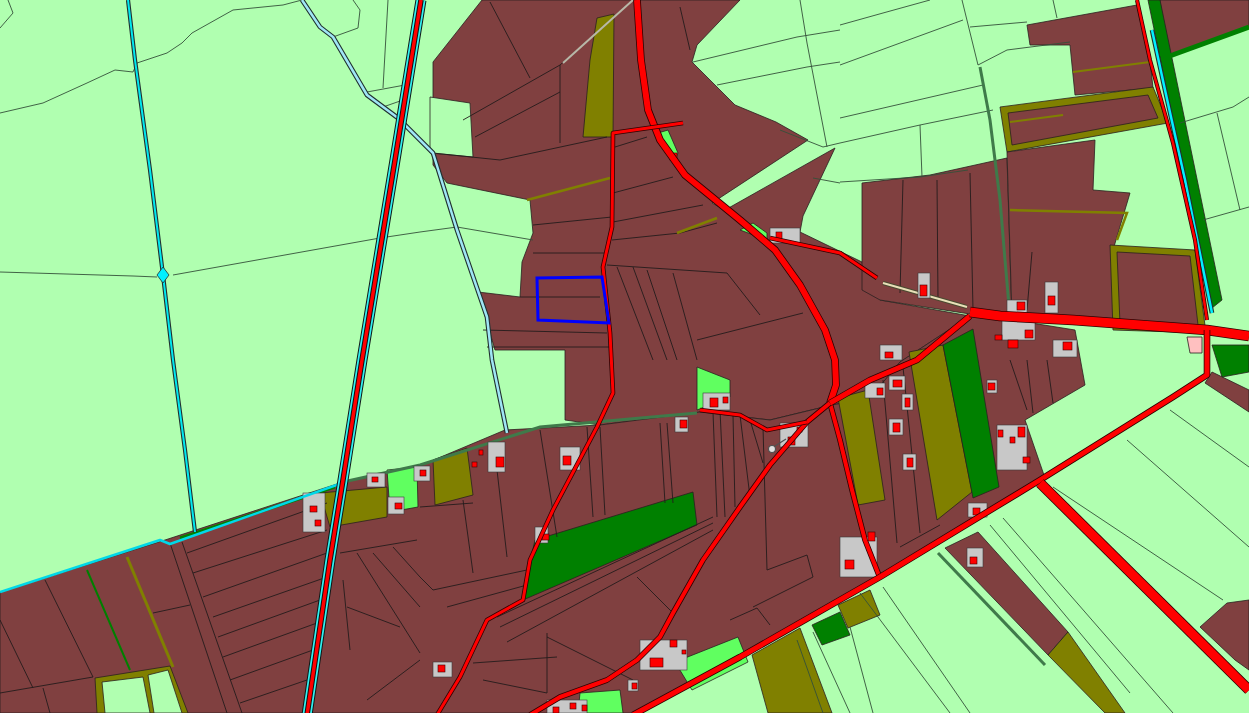  I want to click on turning-circle-icon, so click(777, 446).